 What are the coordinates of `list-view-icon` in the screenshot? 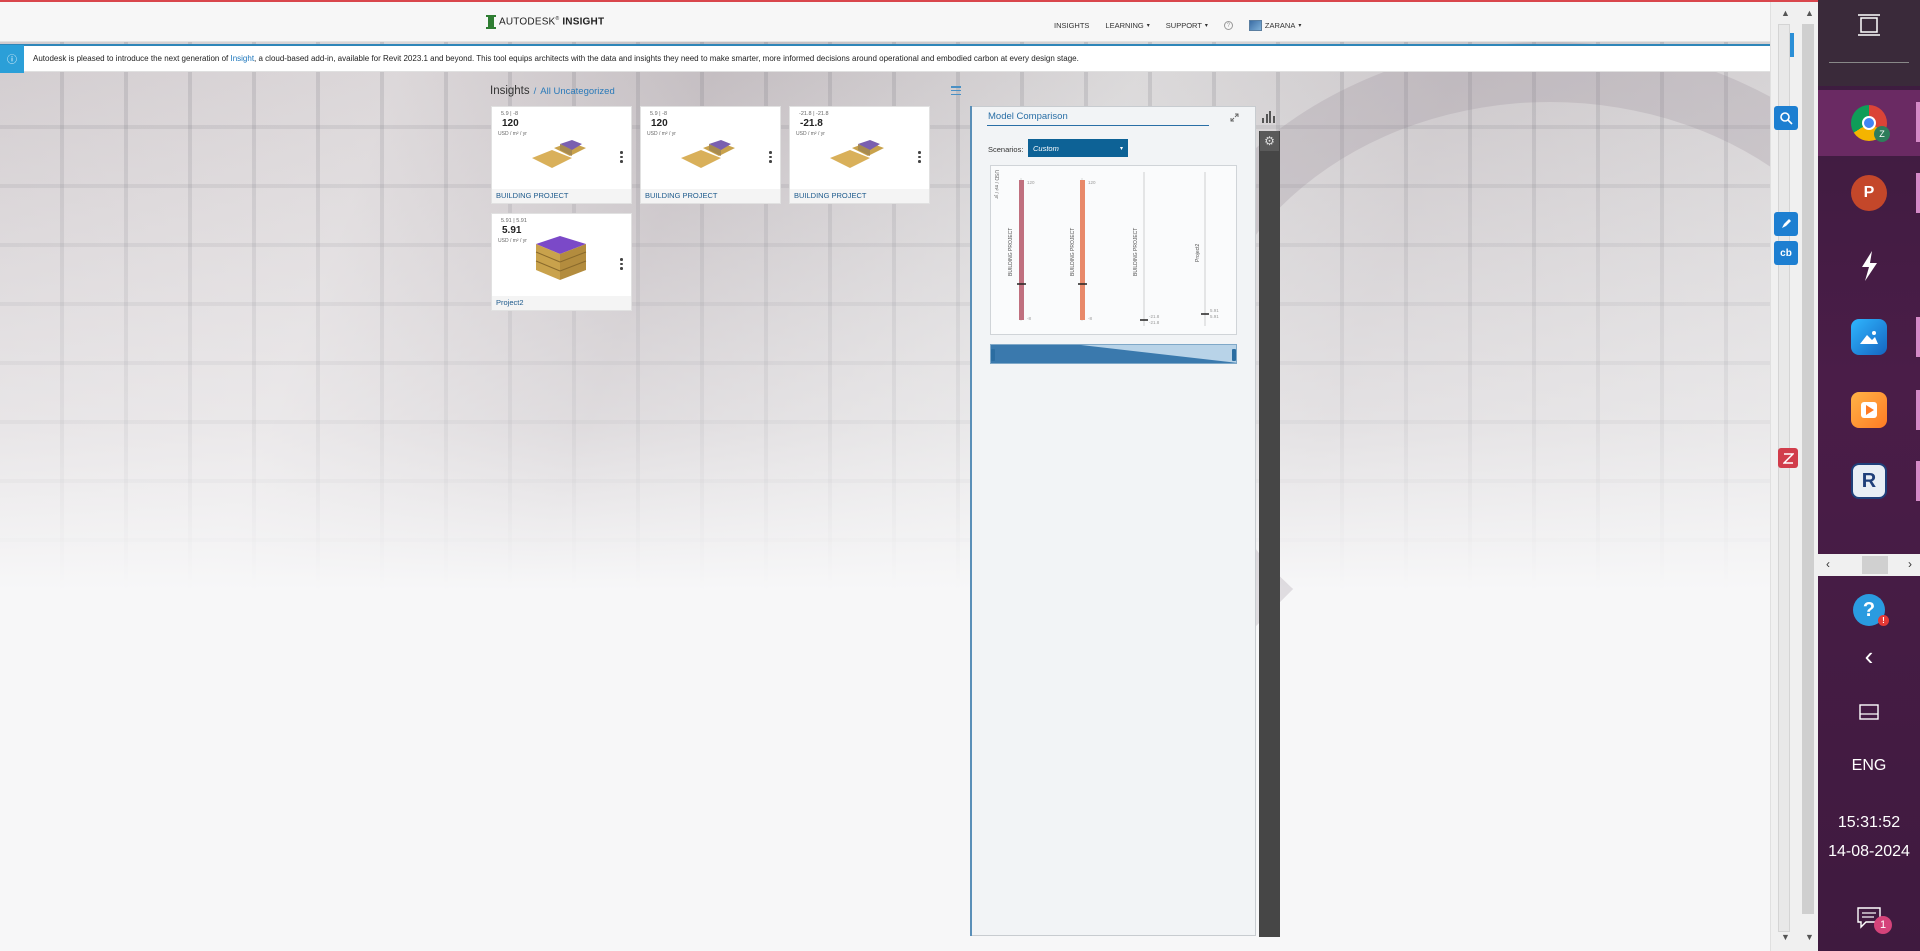 It's located at (956, 90).